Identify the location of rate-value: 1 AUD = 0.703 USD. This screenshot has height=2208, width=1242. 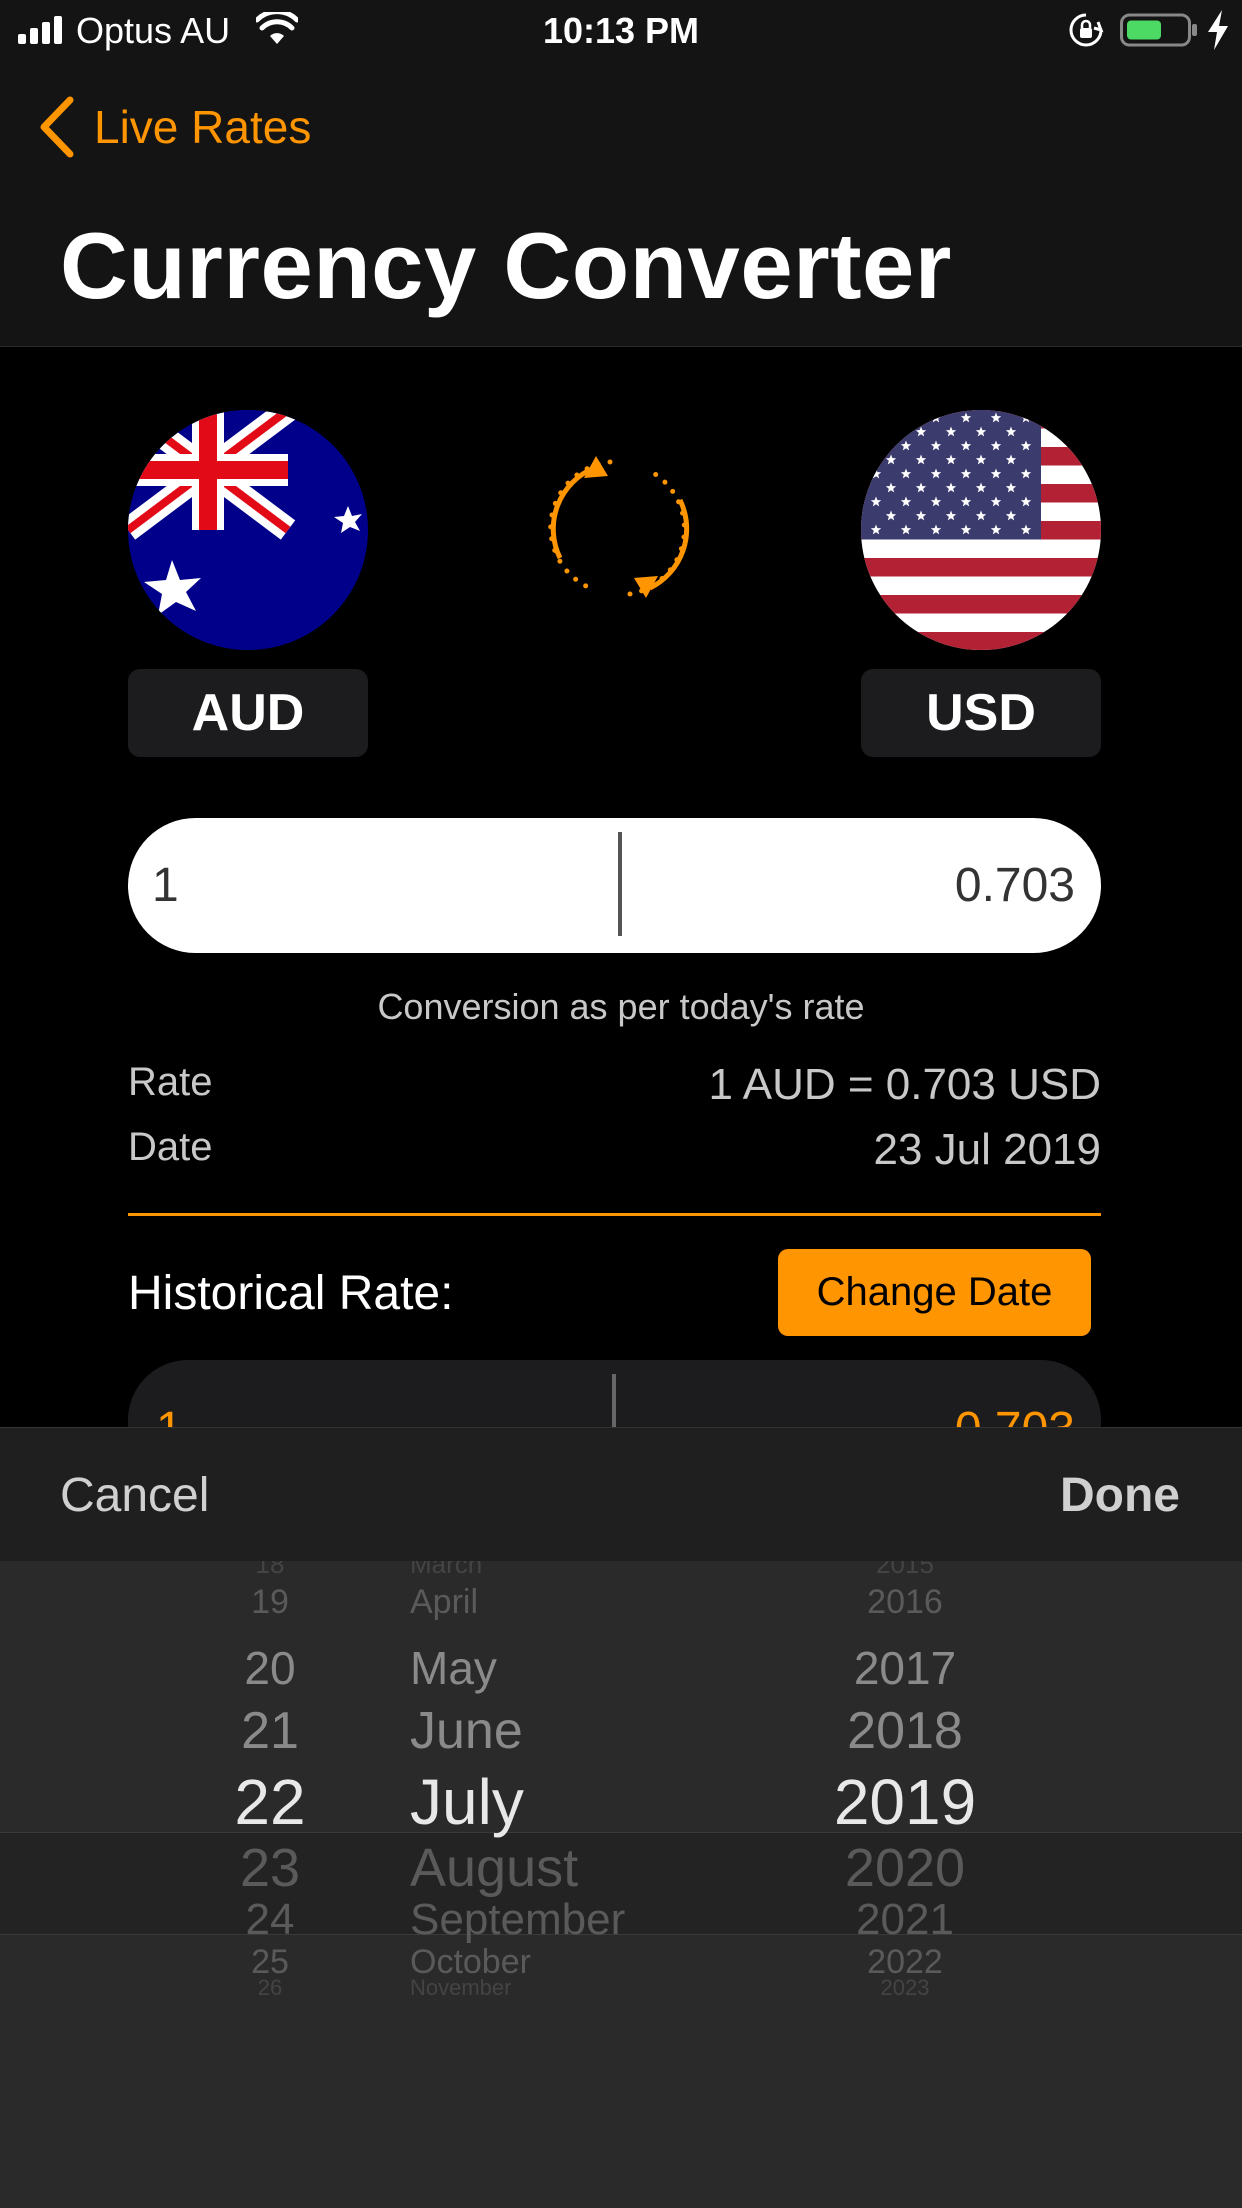
(904, 1084).